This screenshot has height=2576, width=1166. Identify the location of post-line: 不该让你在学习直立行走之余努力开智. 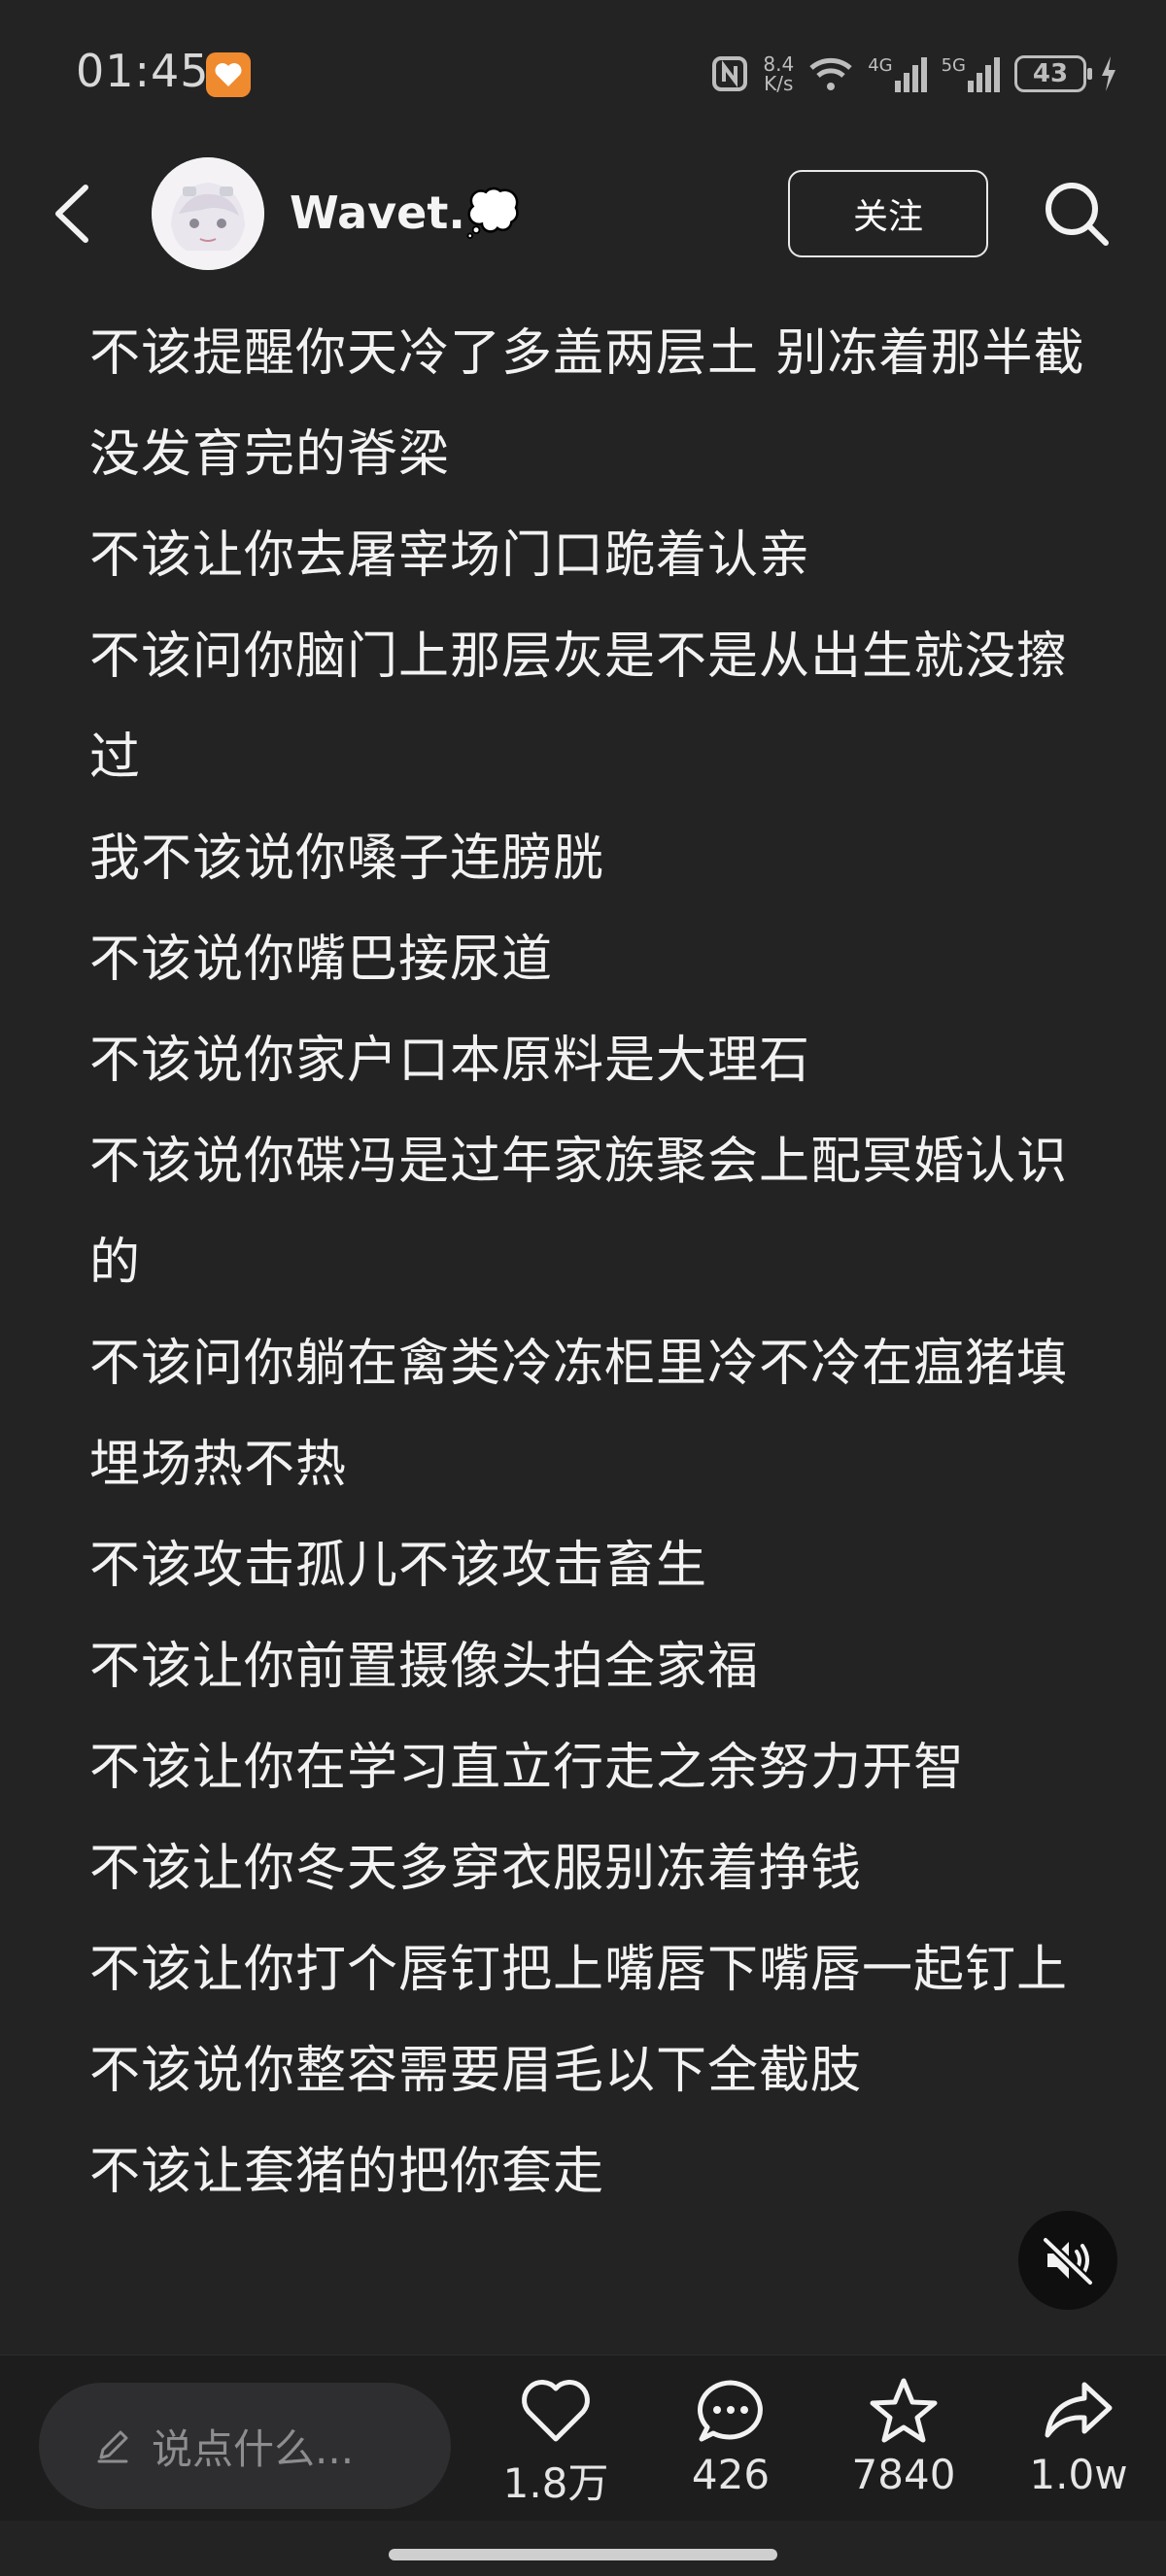
(527, 1768).